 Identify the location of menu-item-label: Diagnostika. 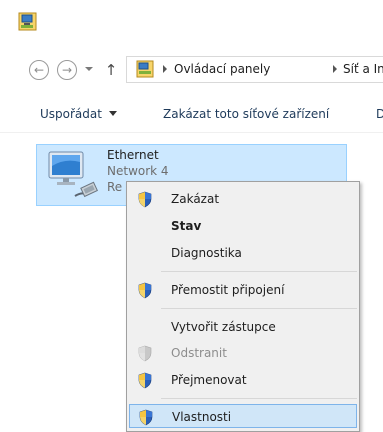
(206, 253).